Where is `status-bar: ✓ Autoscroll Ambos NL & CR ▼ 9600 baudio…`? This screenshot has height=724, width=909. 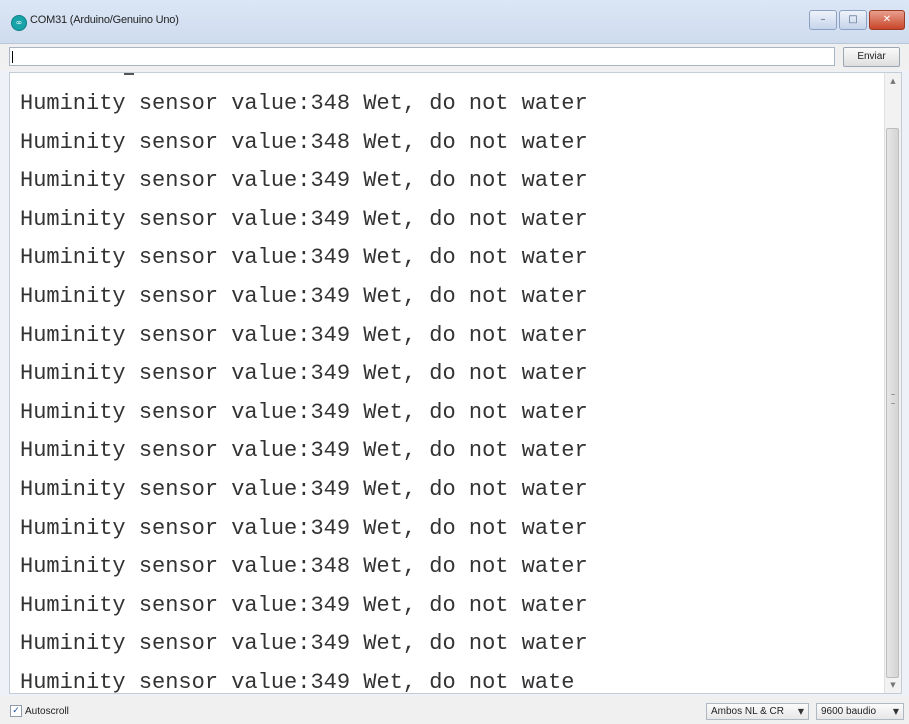 status-bar: ✓ Autoscroll Ambos NL & CR ▼ 9600 baudio… is located at coordinates (454, 710).